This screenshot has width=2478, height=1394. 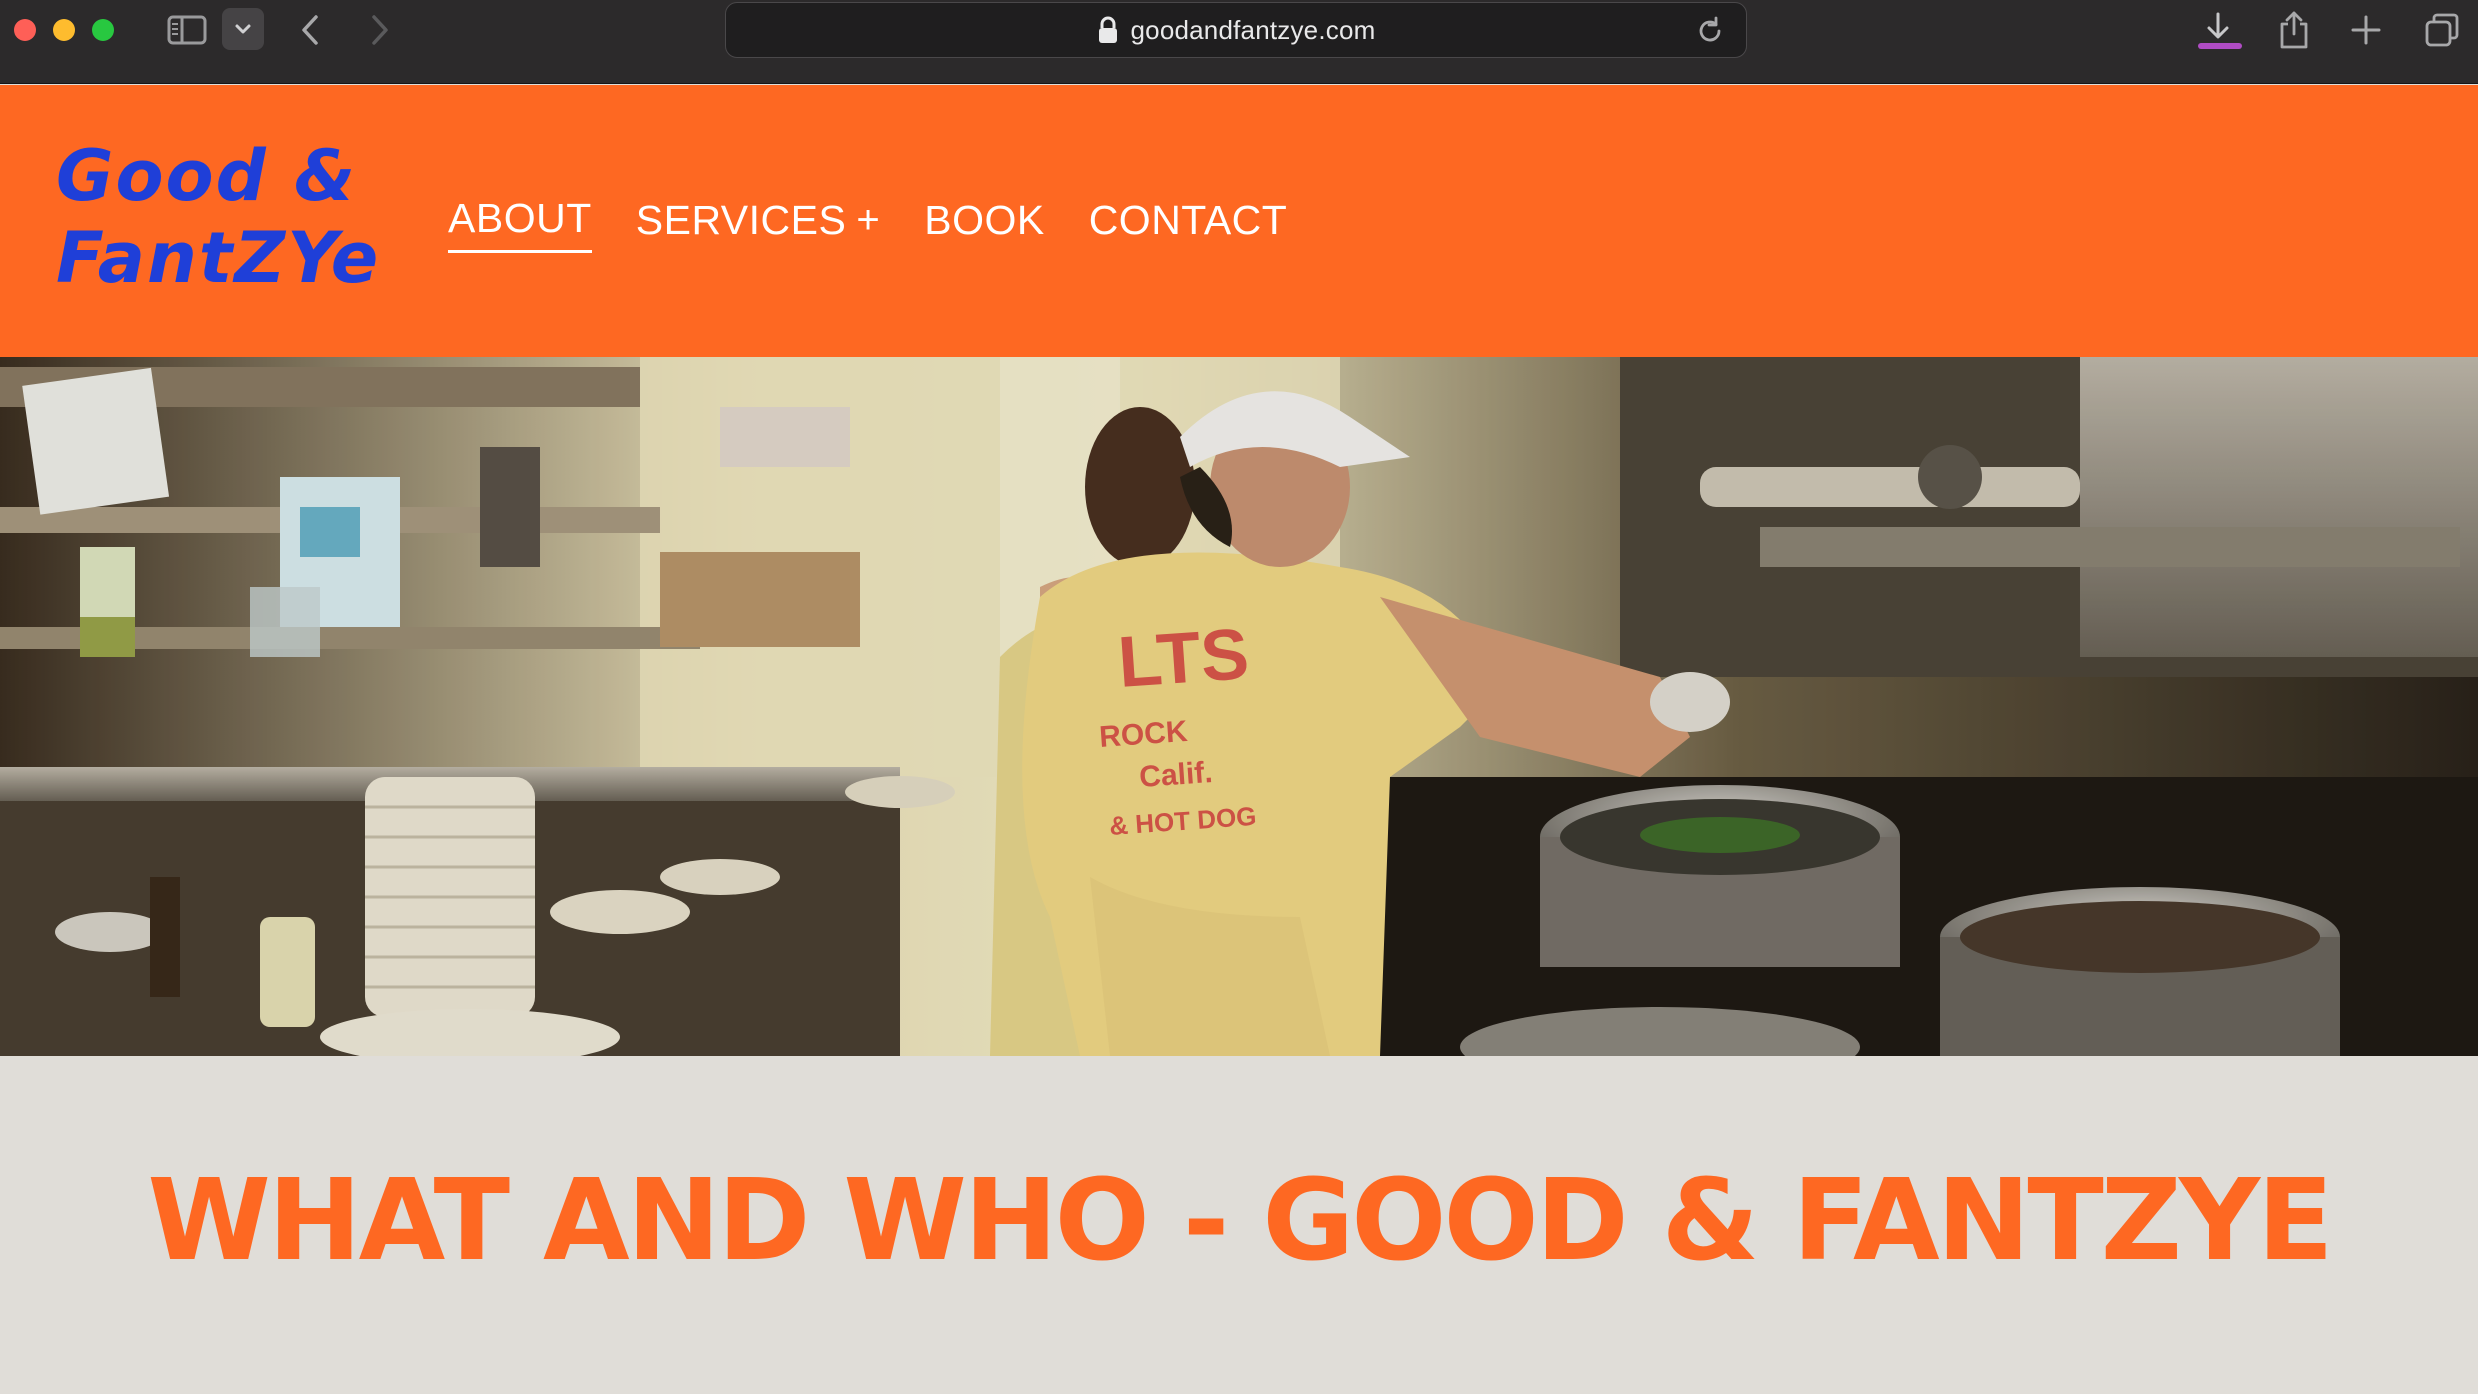 I want to click on logo-line-1: Good &, so click(x=207, y=176).